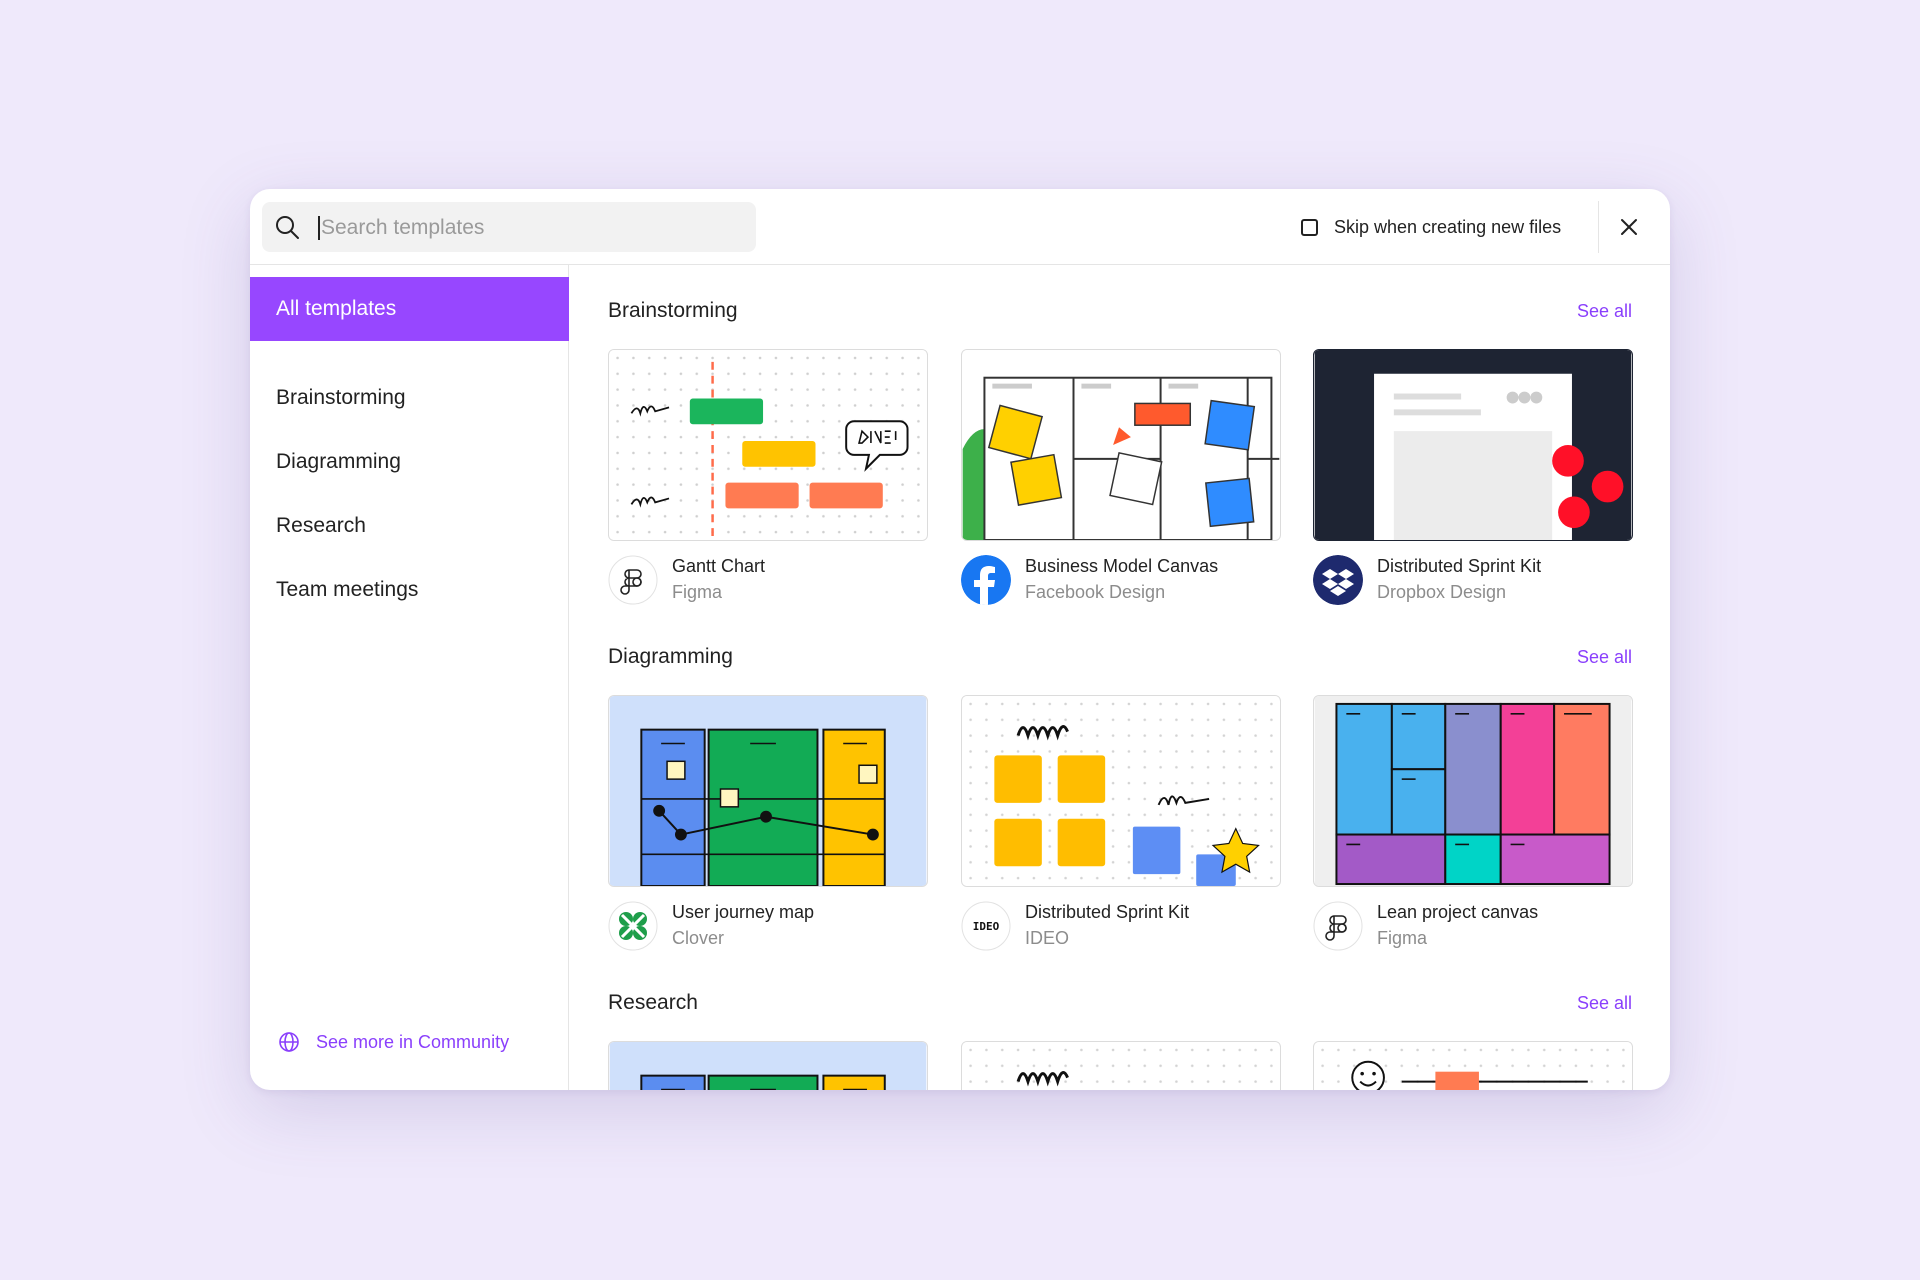 This screenshot has width=1920, height=1280. I want to click on facebook-logo-icon, so click(986, 580).